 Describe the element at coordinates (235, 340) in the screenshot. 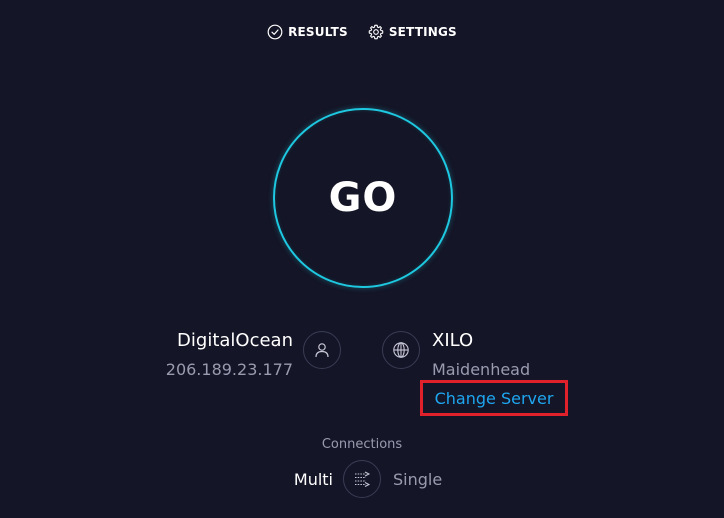

I see `isp-name: DigitalOcean` at that location.